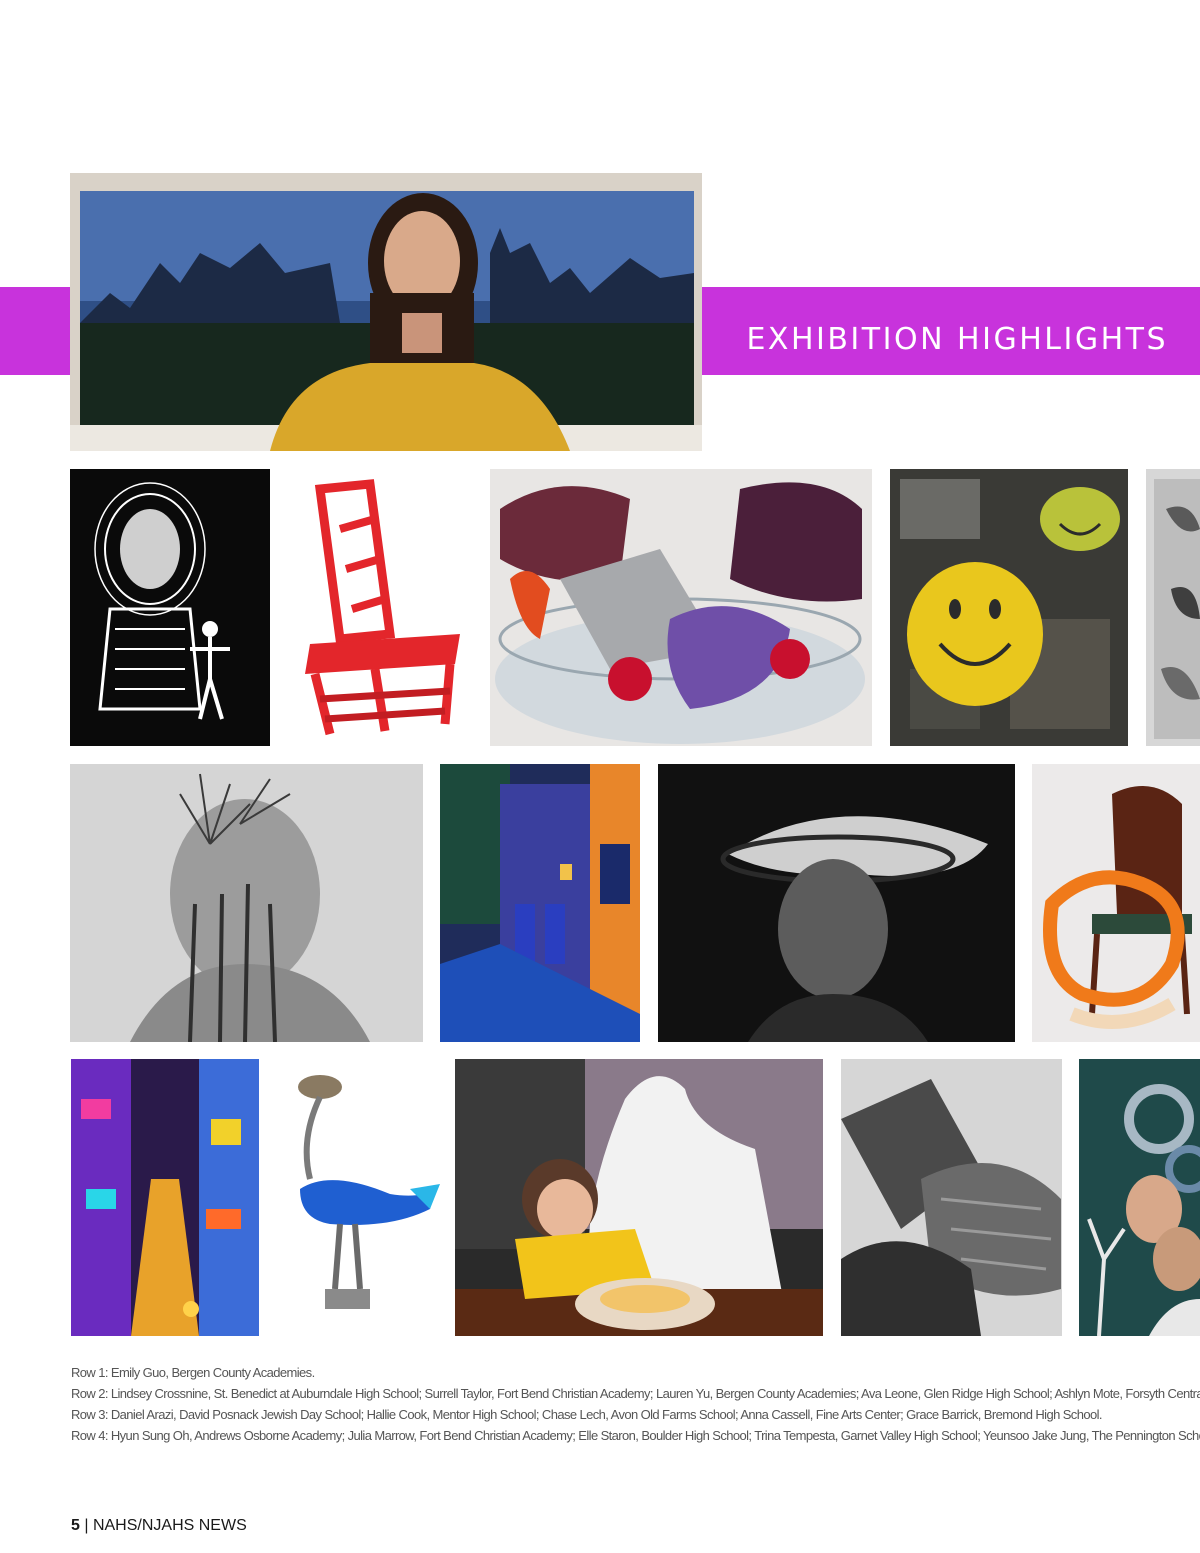  What do you see at coordinates (1009, 607) in the screenshot?
I see `artwork-row2-smiley-balloons` at bounding box center [1009, 607].